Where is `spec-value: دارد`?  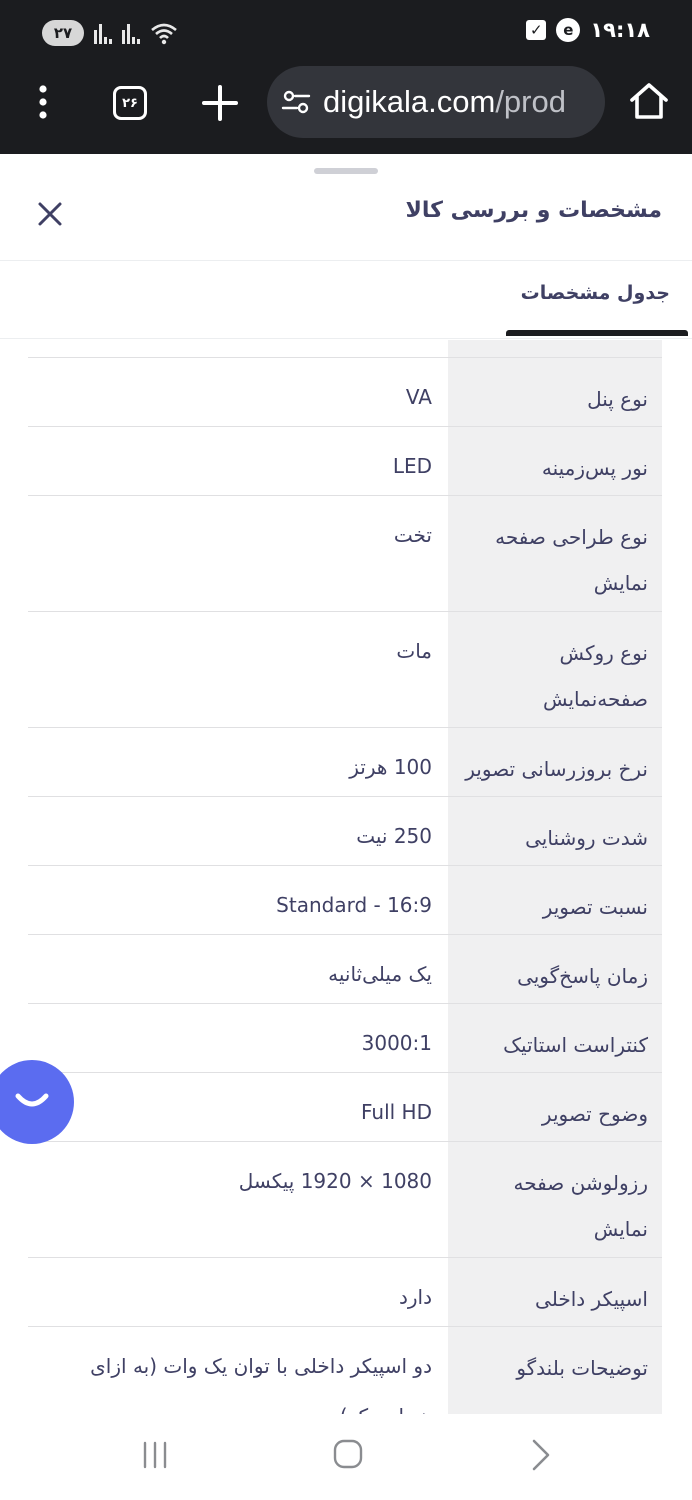
spec-value: دارد is located at coordinates (415, 1297).